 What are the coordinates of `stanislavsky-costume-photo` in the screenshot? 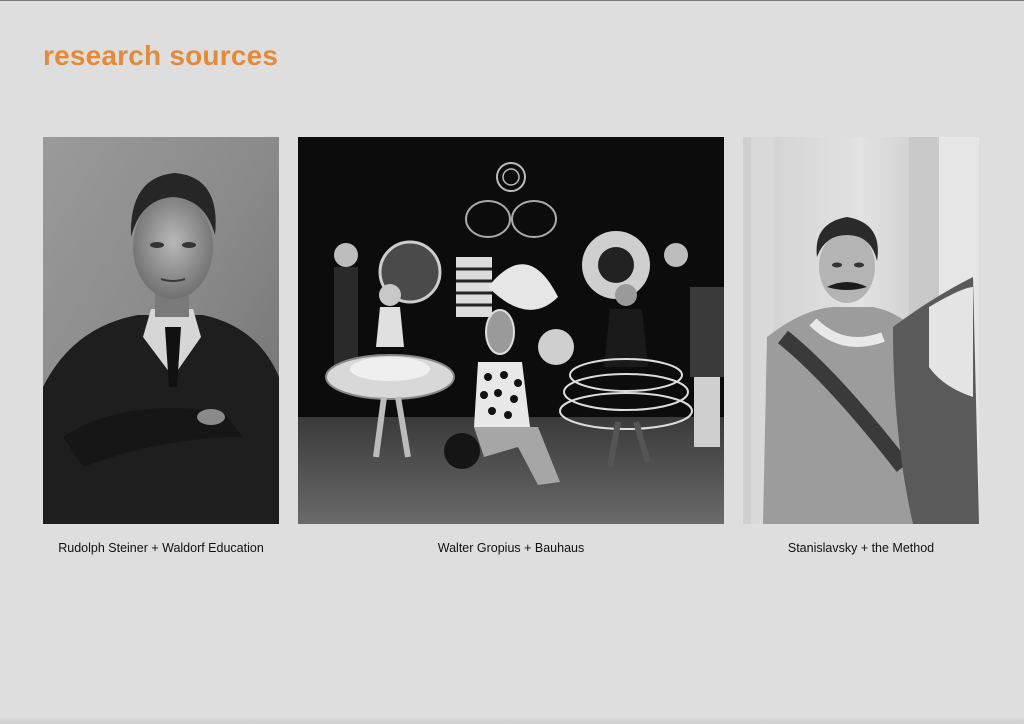 It's located at (861, 330).